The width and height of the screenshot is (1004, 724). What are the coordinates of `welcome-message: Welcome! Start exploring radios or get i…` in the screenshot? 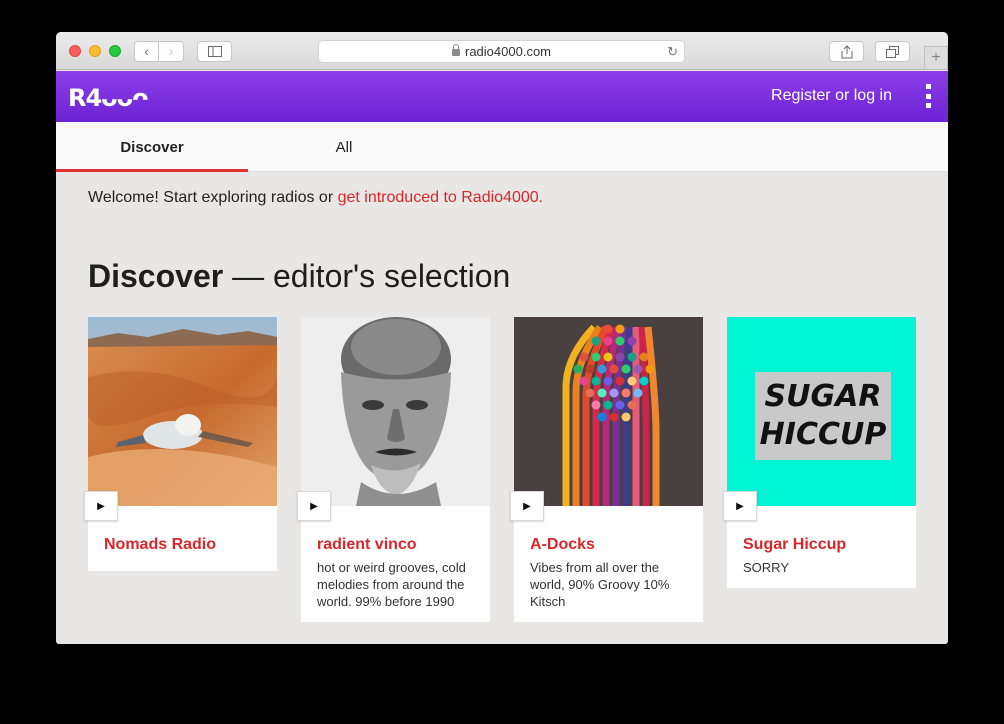 It's located at (315, 198).